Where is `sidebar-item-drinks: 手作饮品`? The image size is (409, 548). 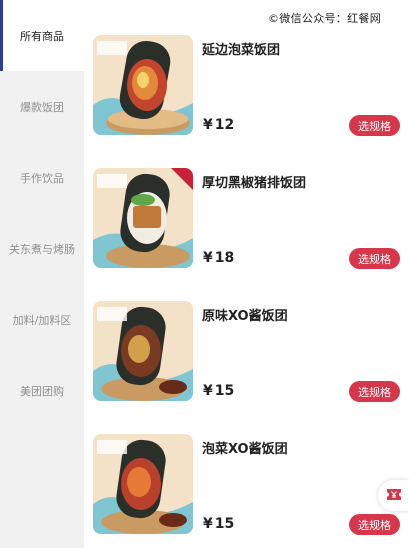
sidebar-item-drinks: 手作饮品 is located at coordinates (42, 177).